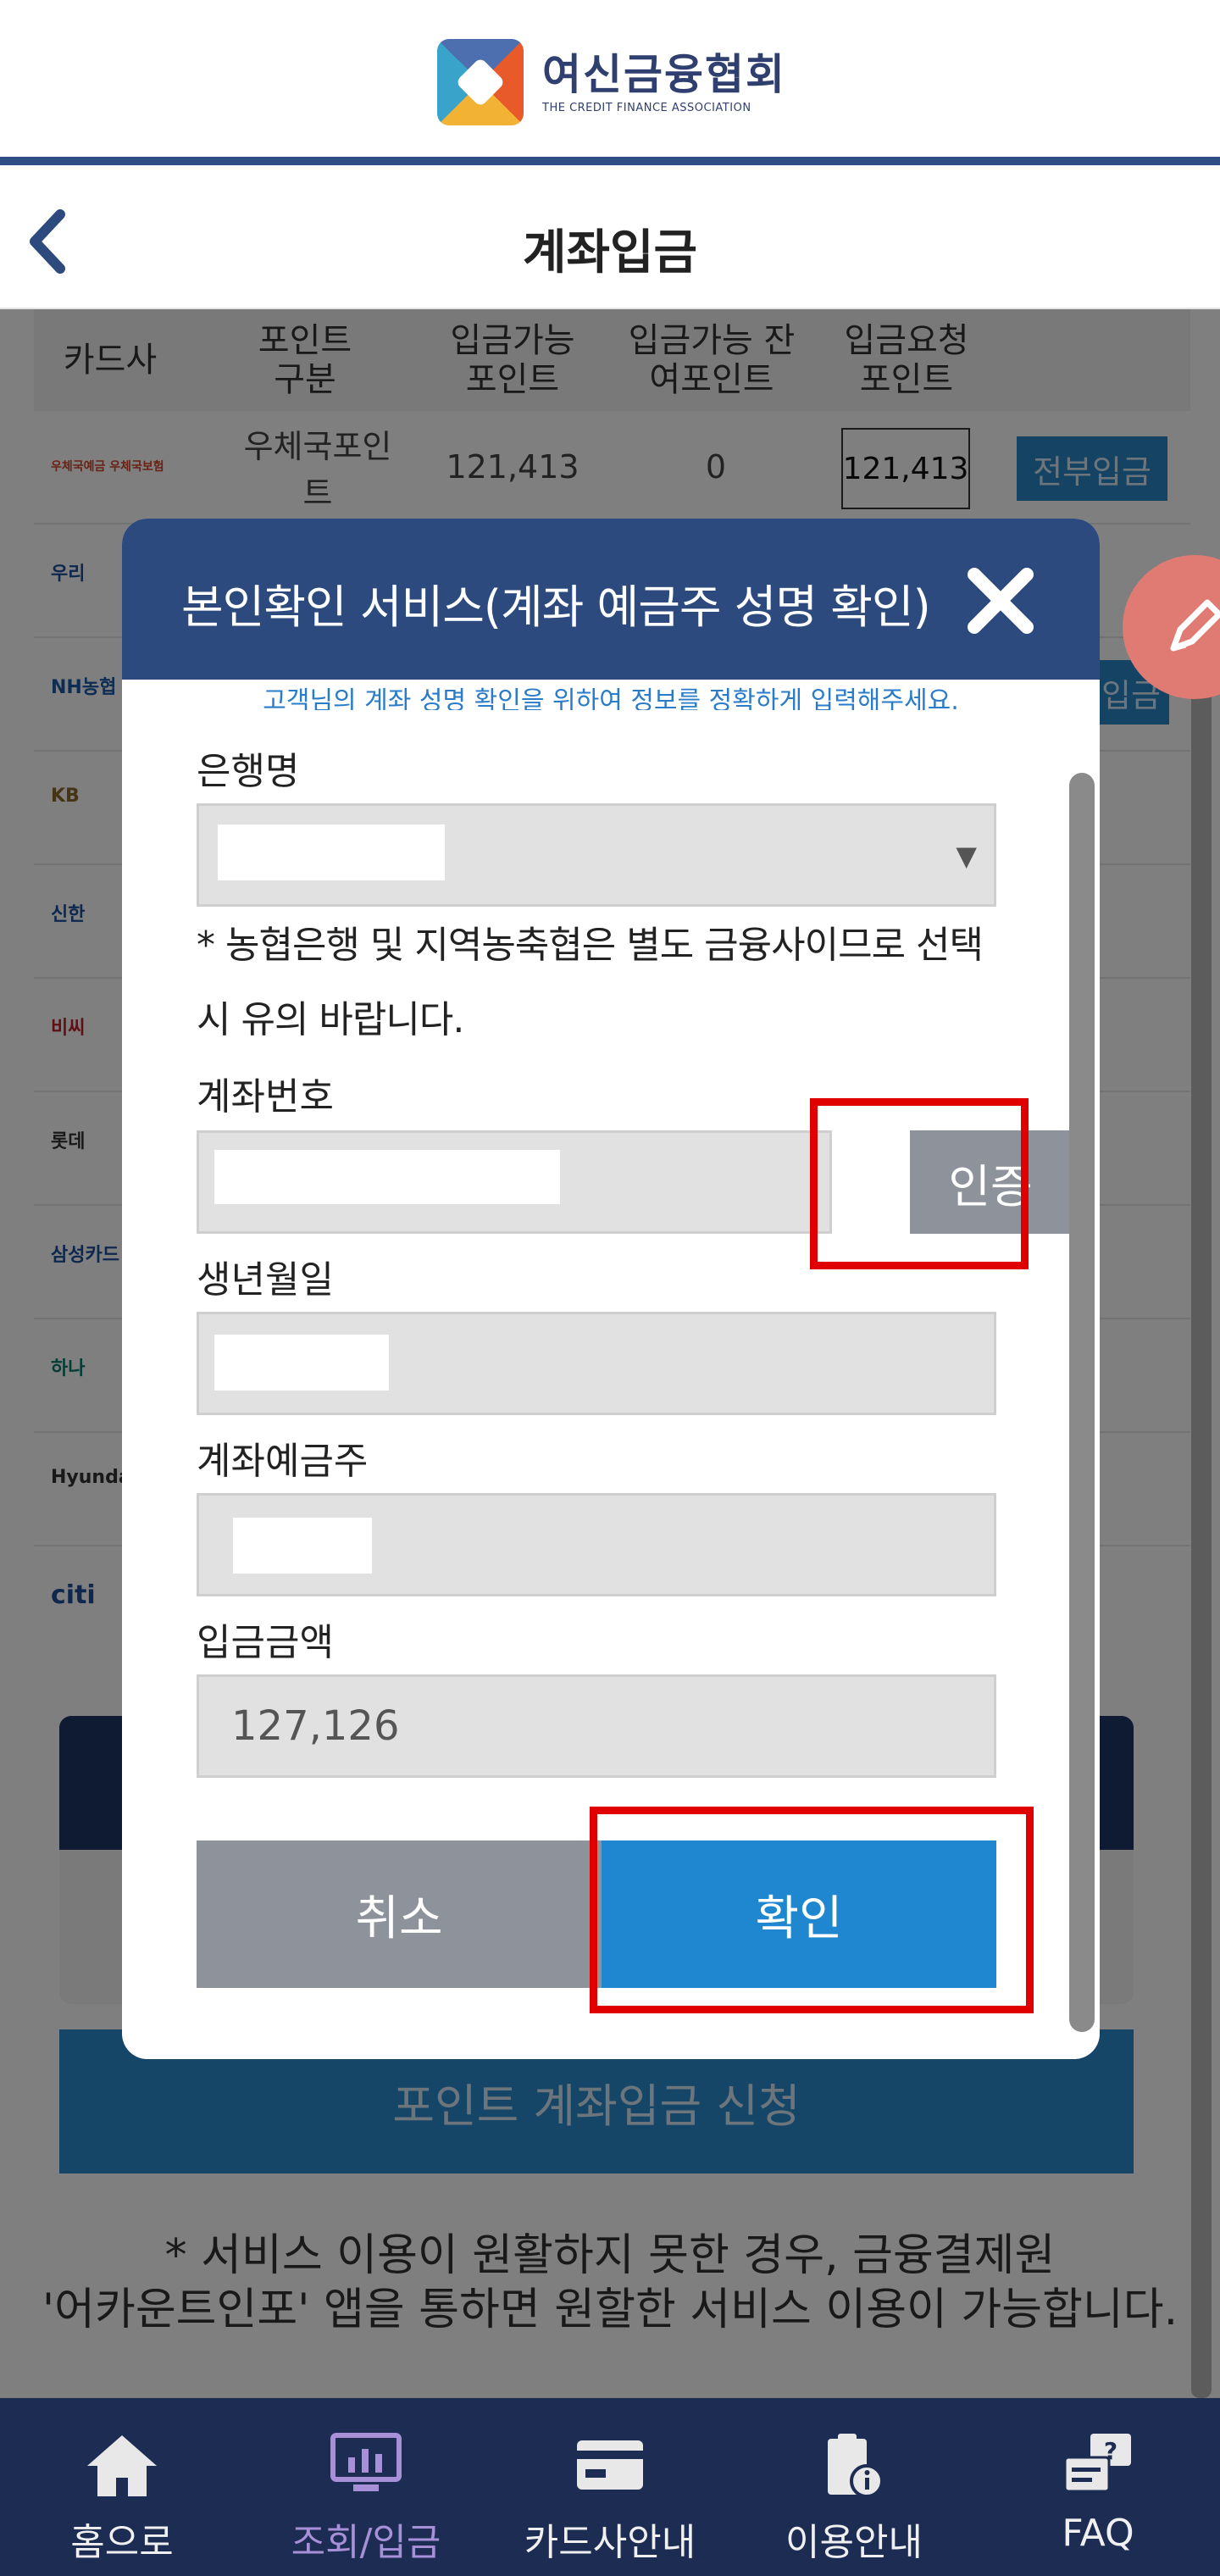  I want to click on caret-down-icon: ▼, so click(966, 856).